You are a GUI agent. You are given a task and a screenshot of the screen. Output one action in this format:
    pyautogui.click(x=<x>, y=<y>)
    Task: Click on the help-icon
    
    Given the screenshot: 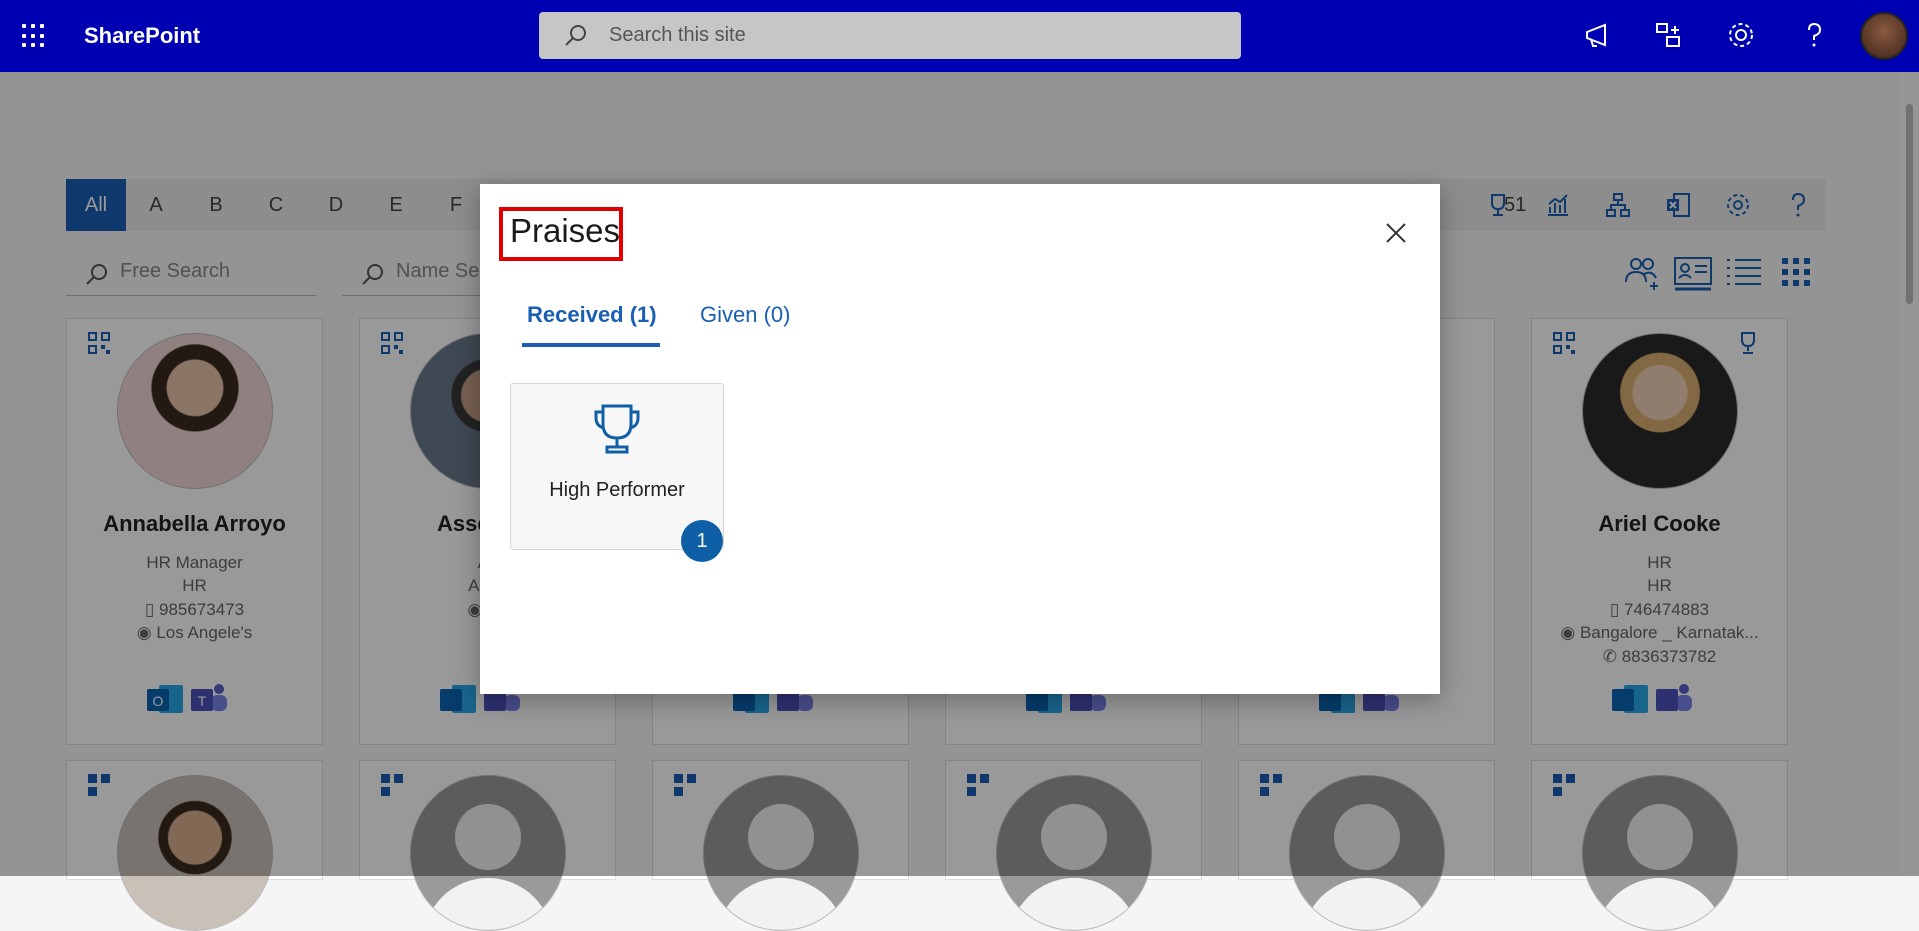 What is the action you would take?
    pyautogui.click(x=1814, y=35)
    